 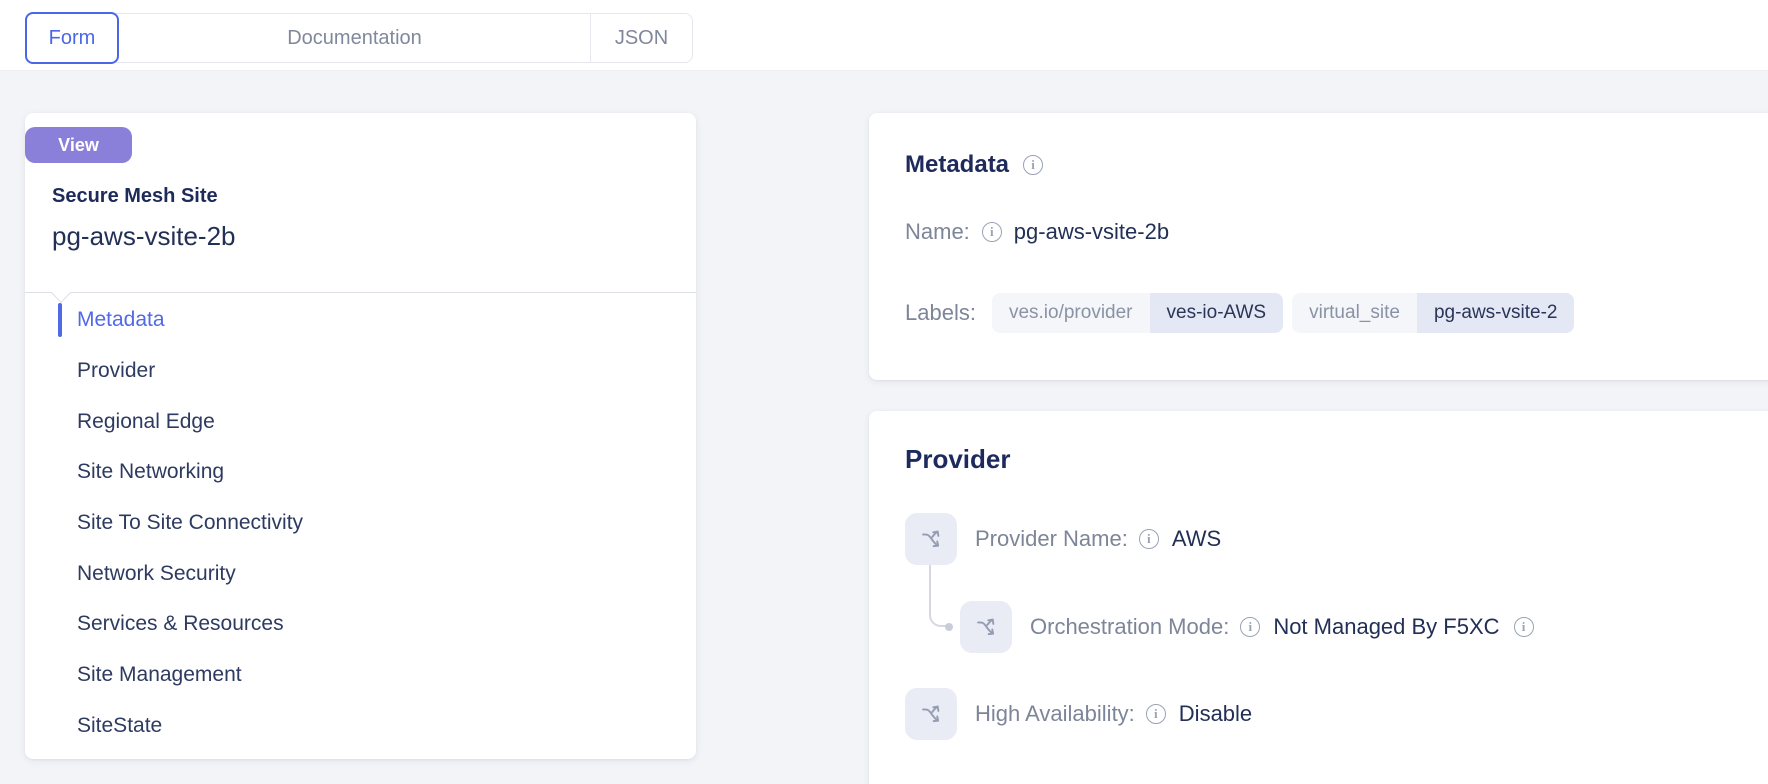 I want to click on sidebar-item-label: Site Management, so click(x=159, y=675).